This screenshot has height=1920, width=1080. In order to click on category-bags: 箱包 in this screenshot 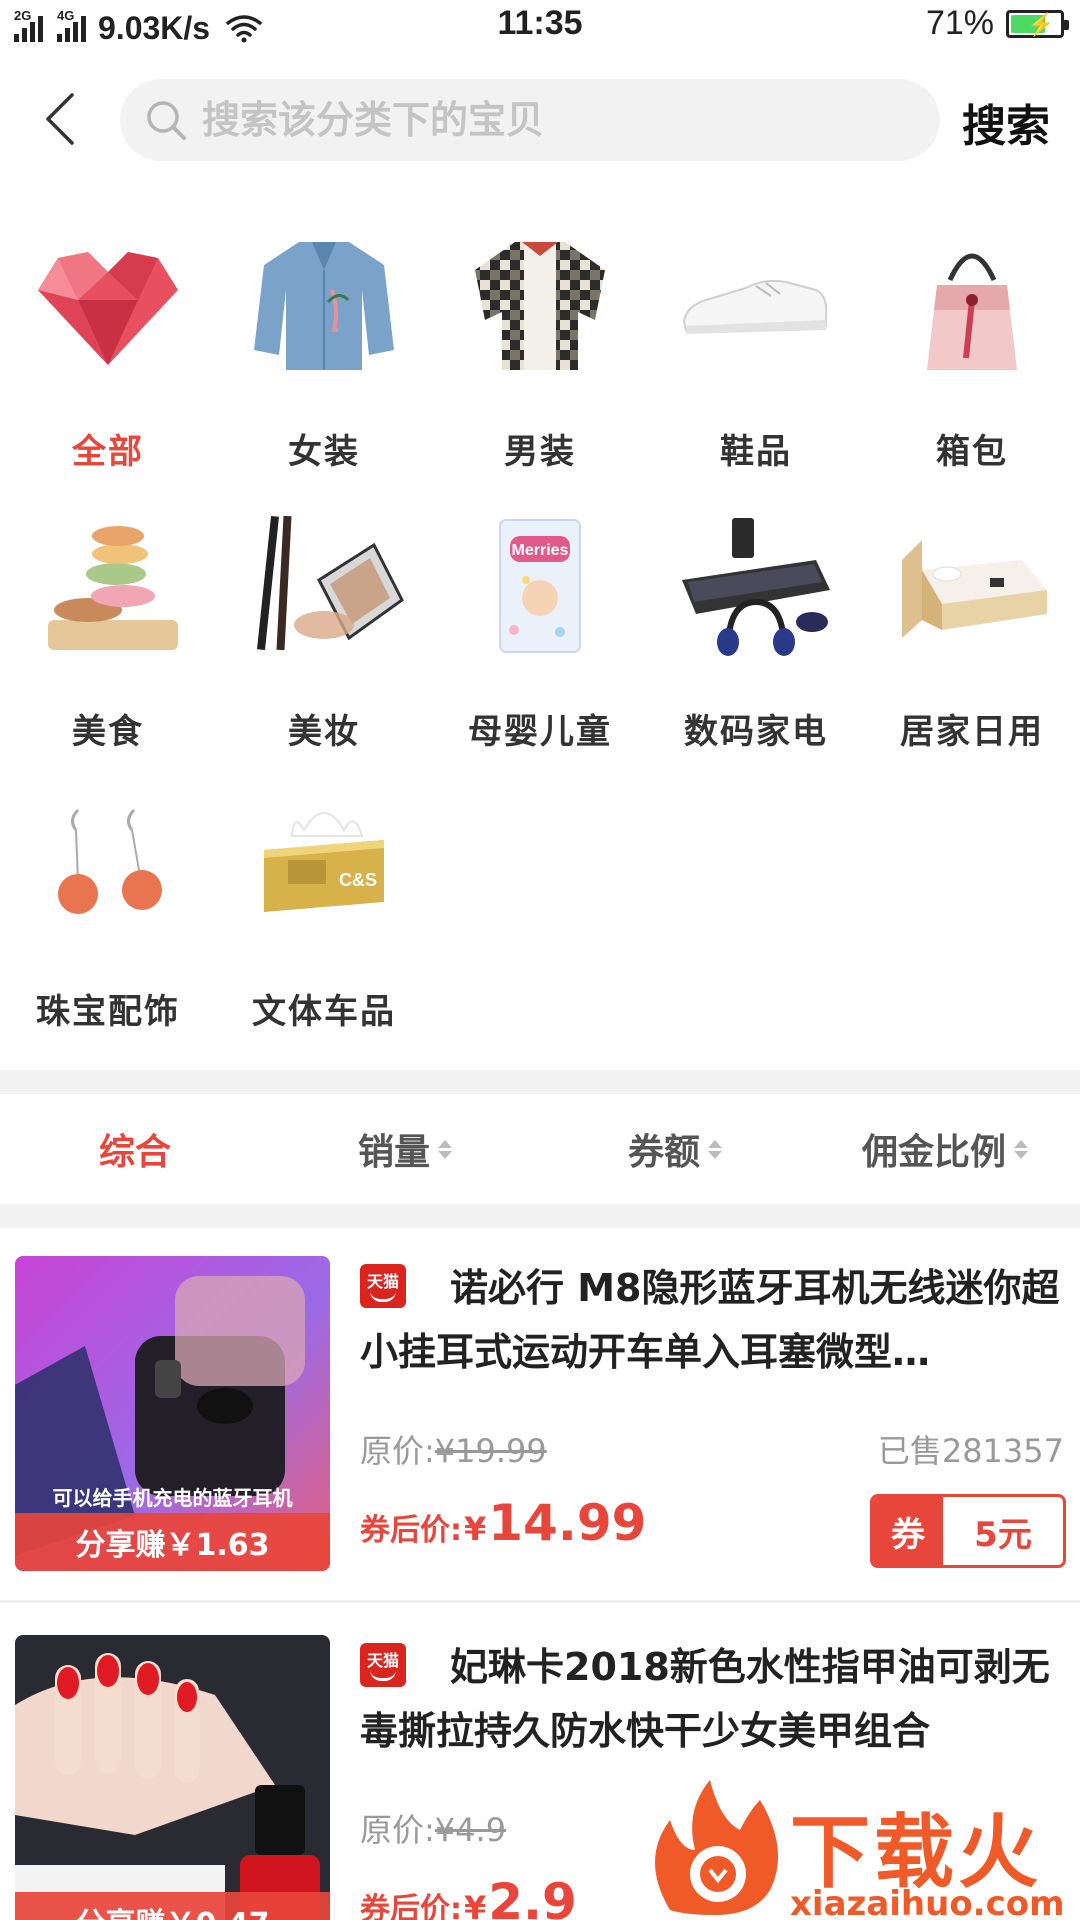, I will do `click(972, 370)`.